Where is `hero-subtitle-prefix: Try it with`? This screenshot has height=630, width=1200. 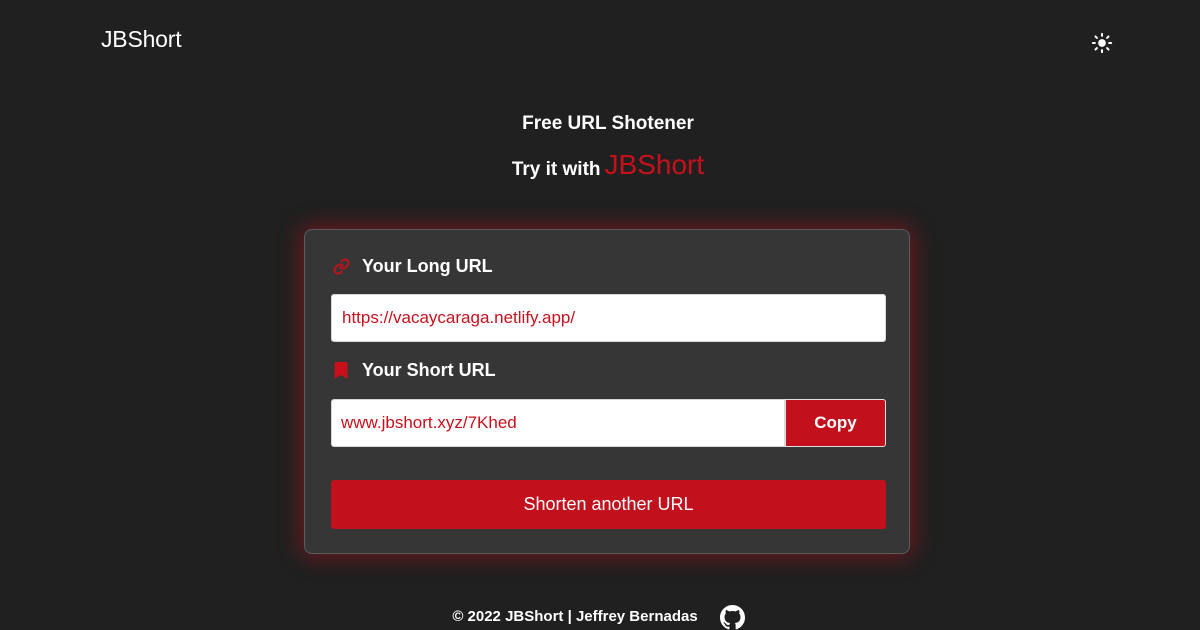
hero-subtitle-prefix: Try it with is located at coordinates (556, 169).